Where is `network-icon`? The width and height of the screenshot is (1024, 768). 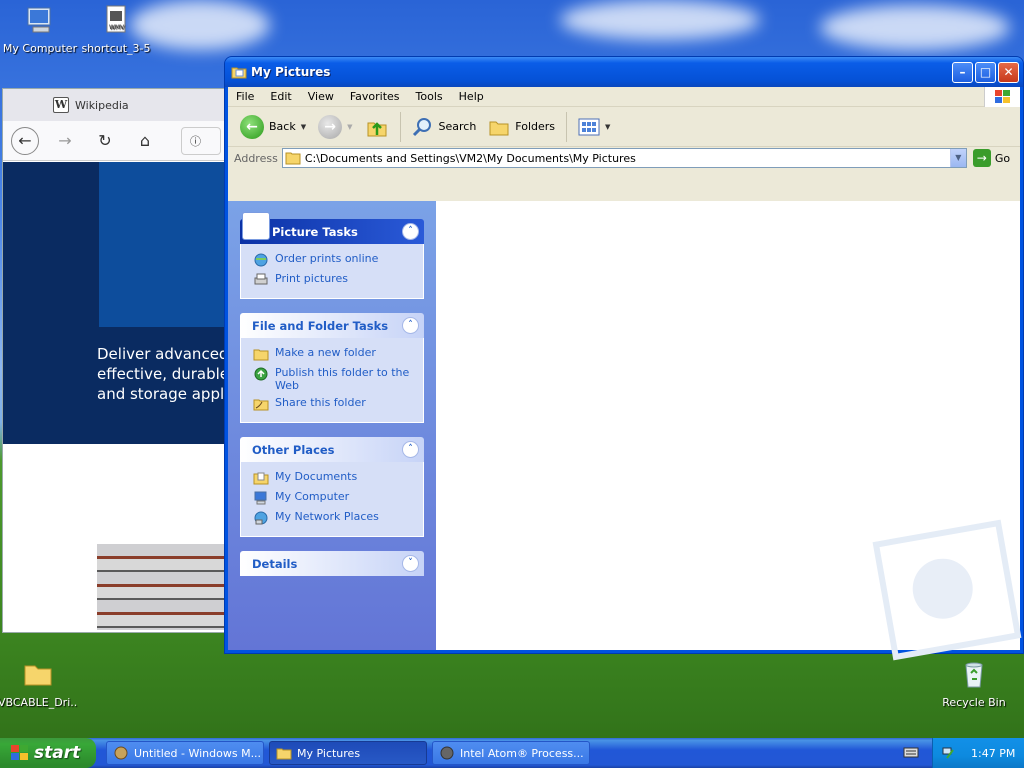 network-icon is located at coordinates (261, 518).